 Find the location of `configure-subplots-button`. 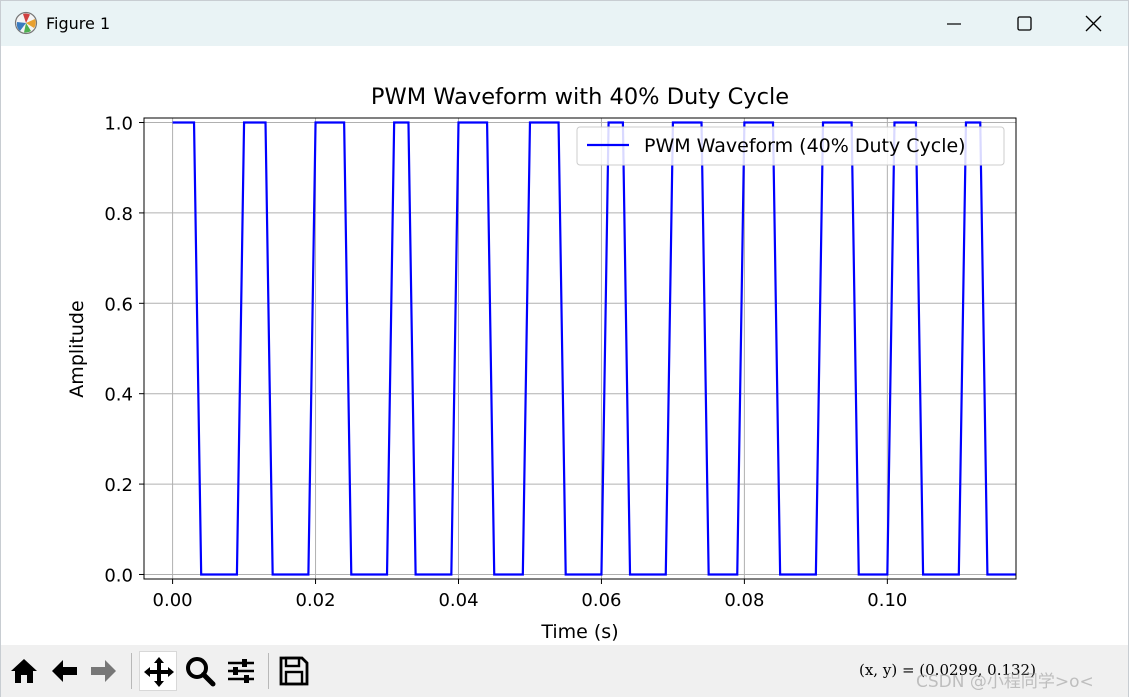

configure-subplots-button is located at coordinates (241, 671).